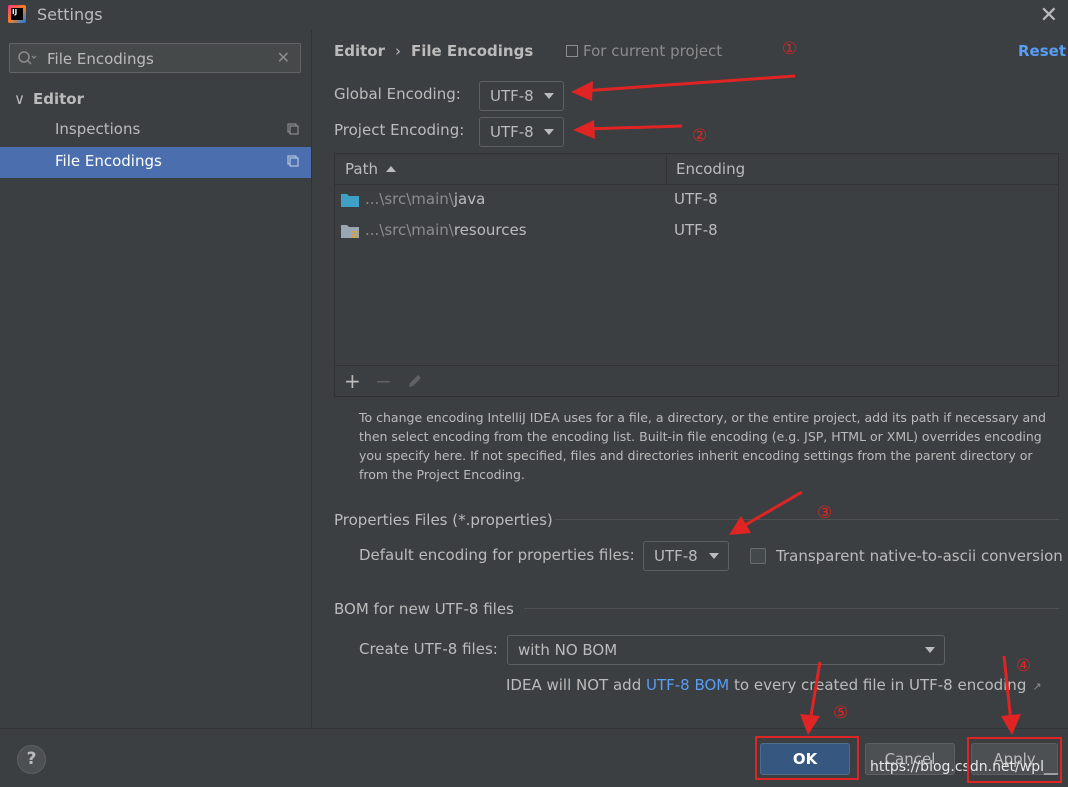  I want to click on column-header-encoding: Encoding, so click(710, 169).